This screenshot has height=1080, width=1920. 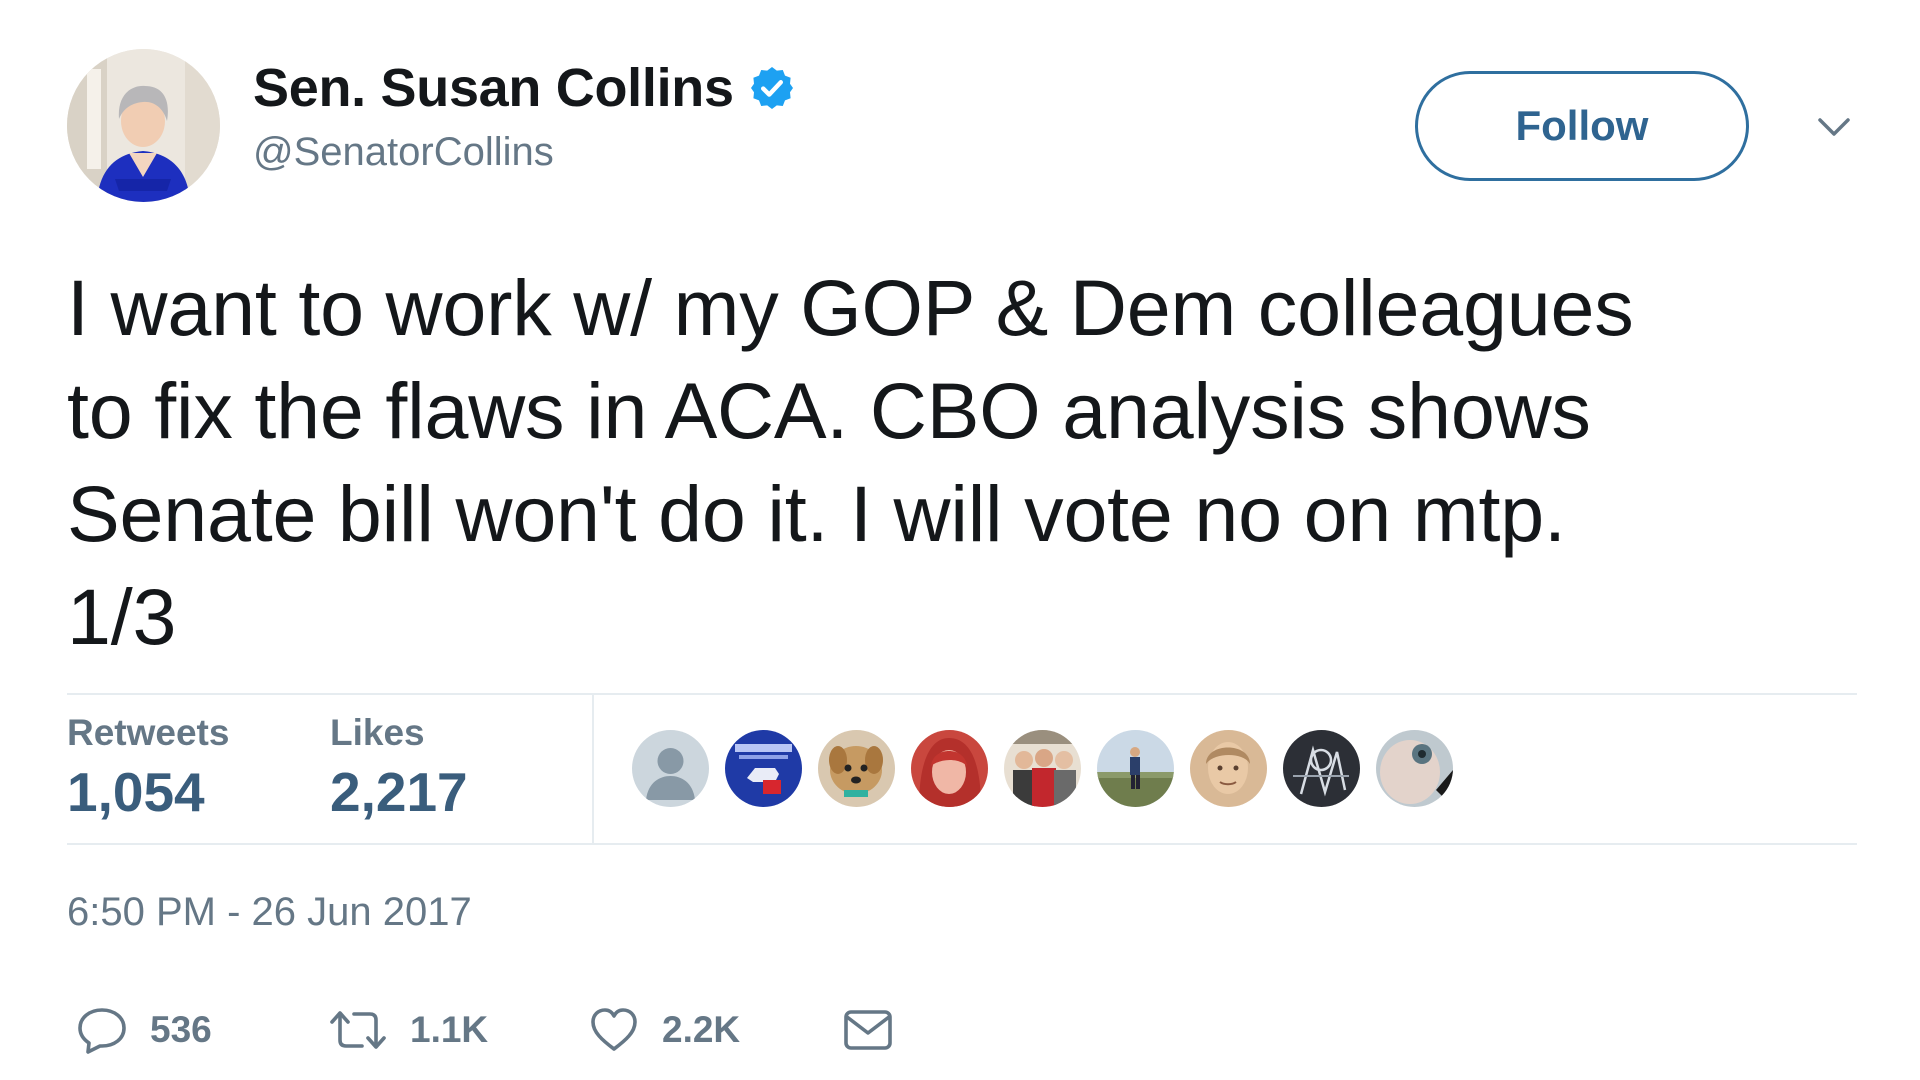 I want to click on default-avatar-icon, so click(x=670, y=768).